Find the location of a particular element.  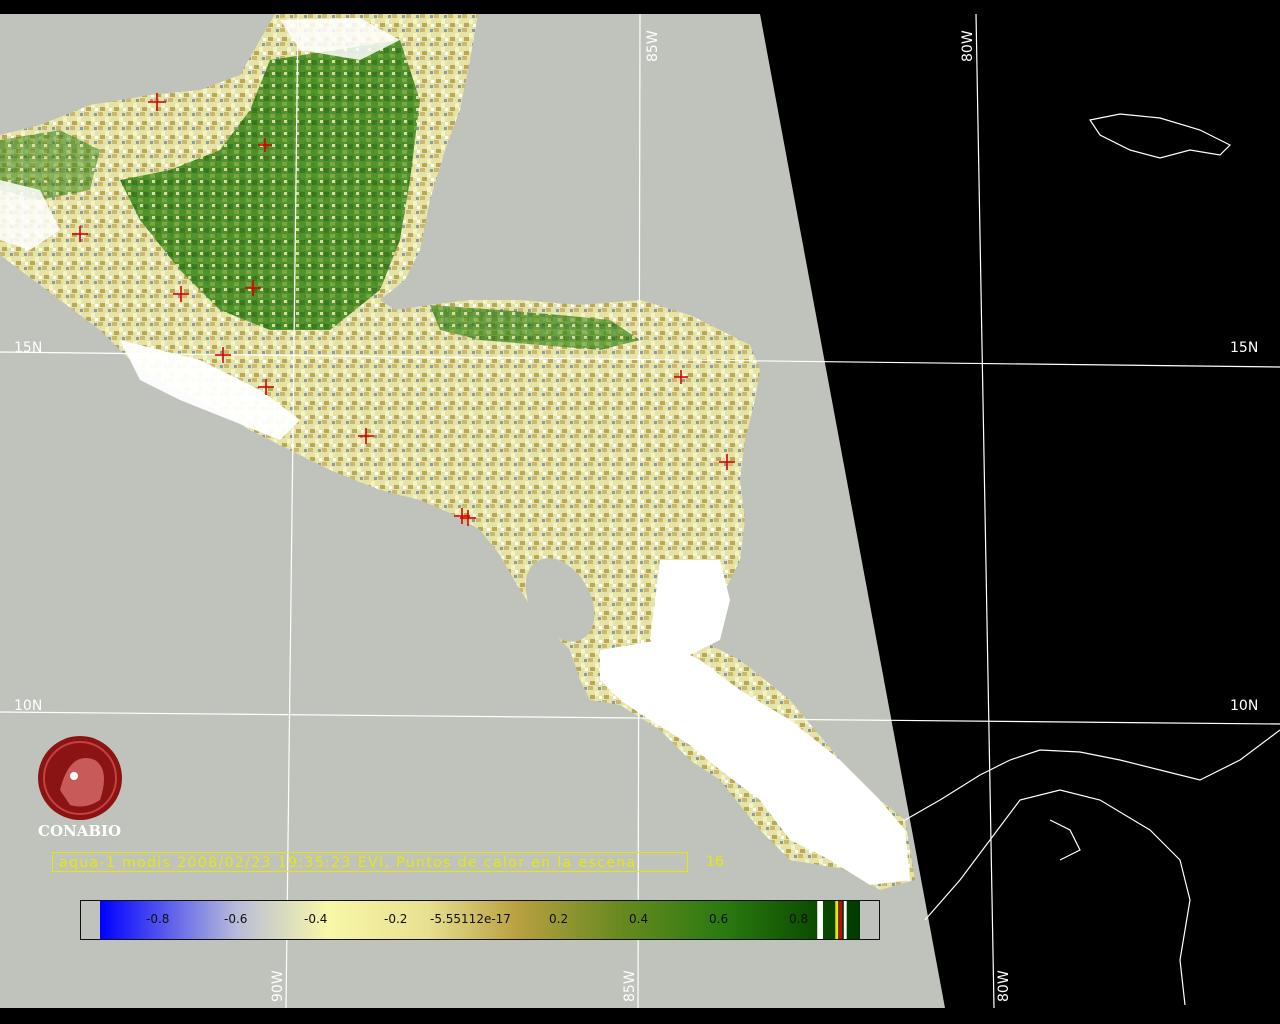

lon-label-90w-bottom: 90W is located at coordinates (278, 986).